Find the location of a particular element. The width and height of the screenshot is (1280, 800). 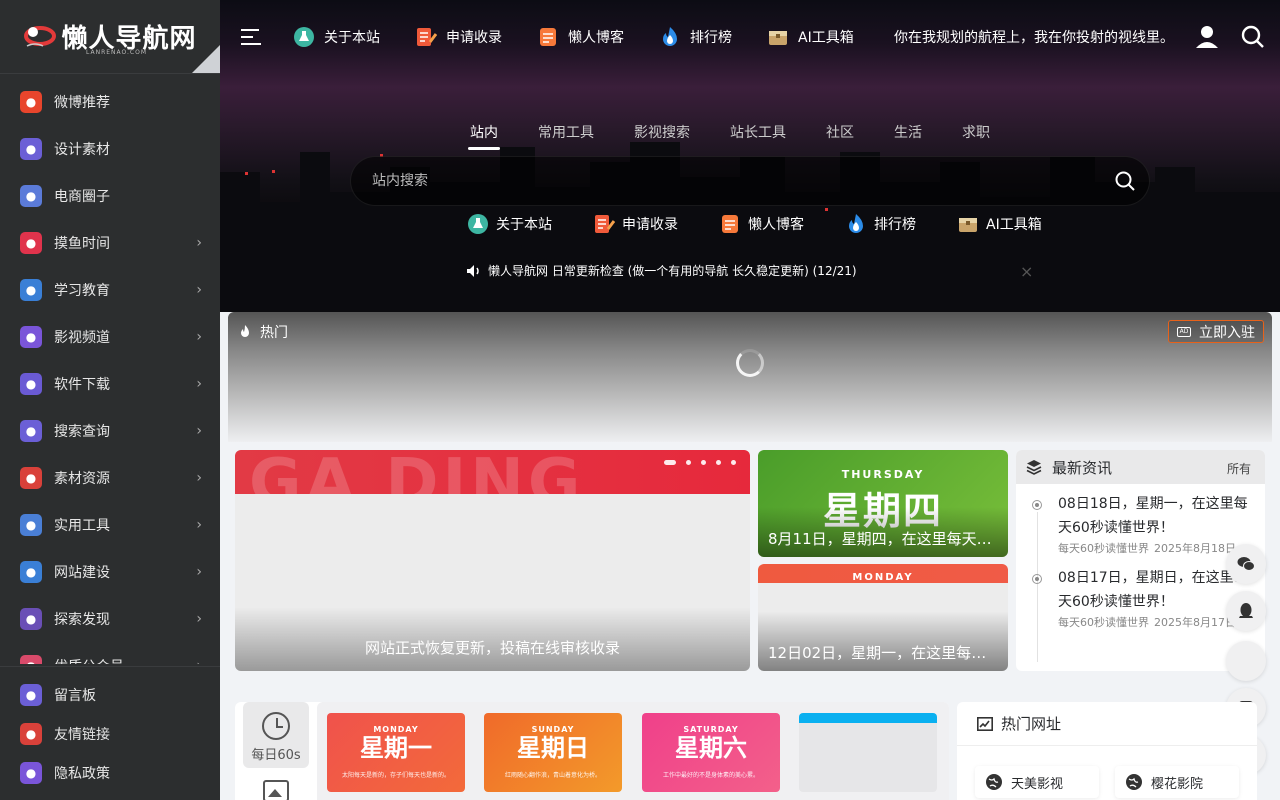

site-slogan: 你在我规划的航程上，我在你投射的视线里。 is located at coordinates (1034, 38).